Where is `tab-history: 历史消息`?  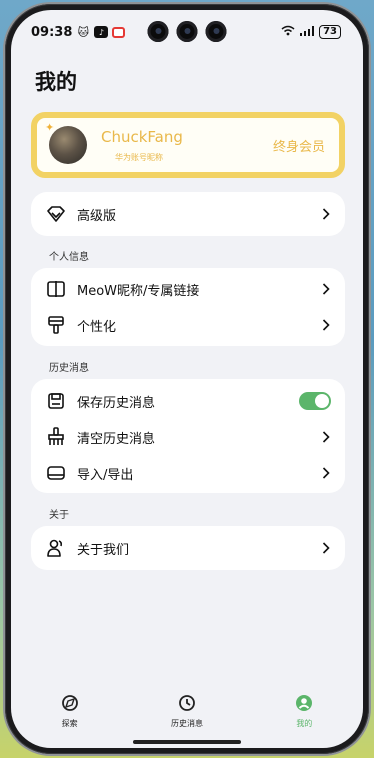
tab-history: 历史消息 is located at coordinates (186, 715).